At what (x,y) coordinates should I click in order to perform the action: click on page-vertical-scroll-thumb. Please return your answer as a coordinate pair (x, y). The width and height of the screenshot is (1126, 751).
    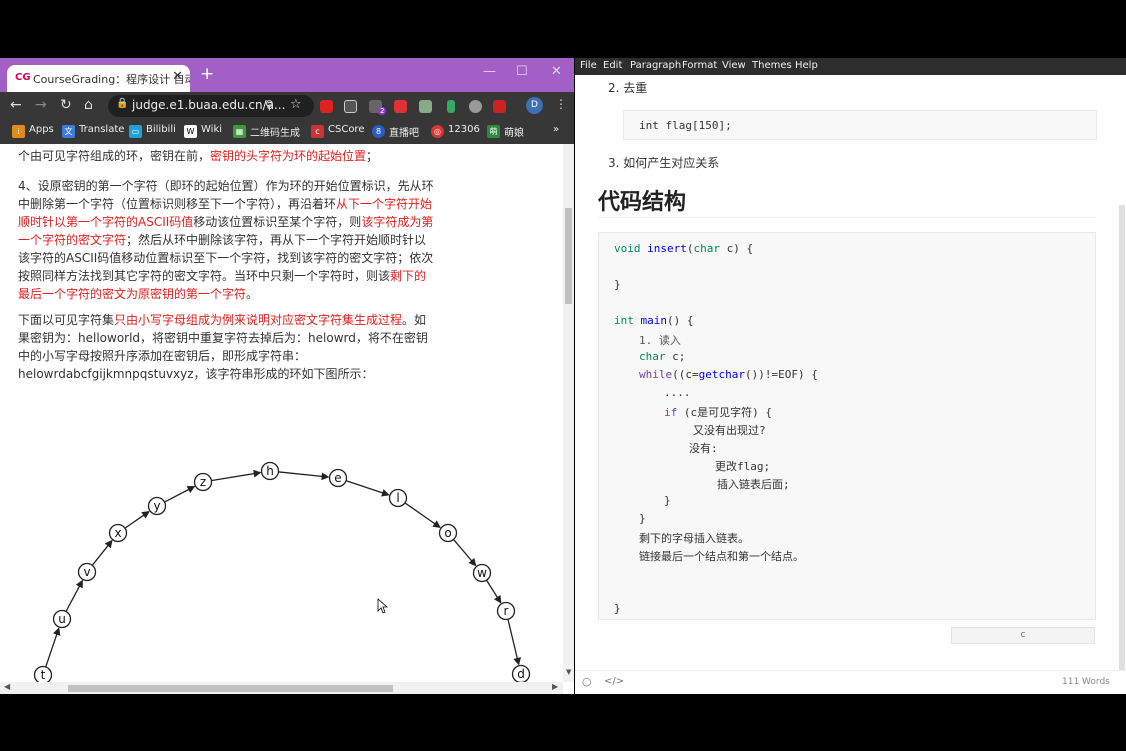
    Looking at the image, I should click on (568, 256).